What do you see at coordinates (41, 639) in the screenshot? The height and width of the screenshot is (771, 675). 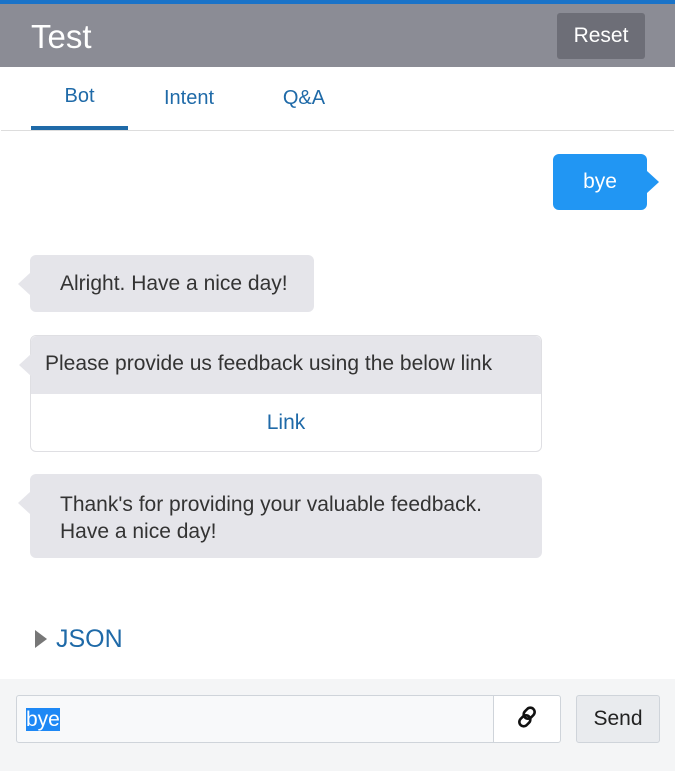 I see `caret-right-icon` at bounding box center [41, 639].